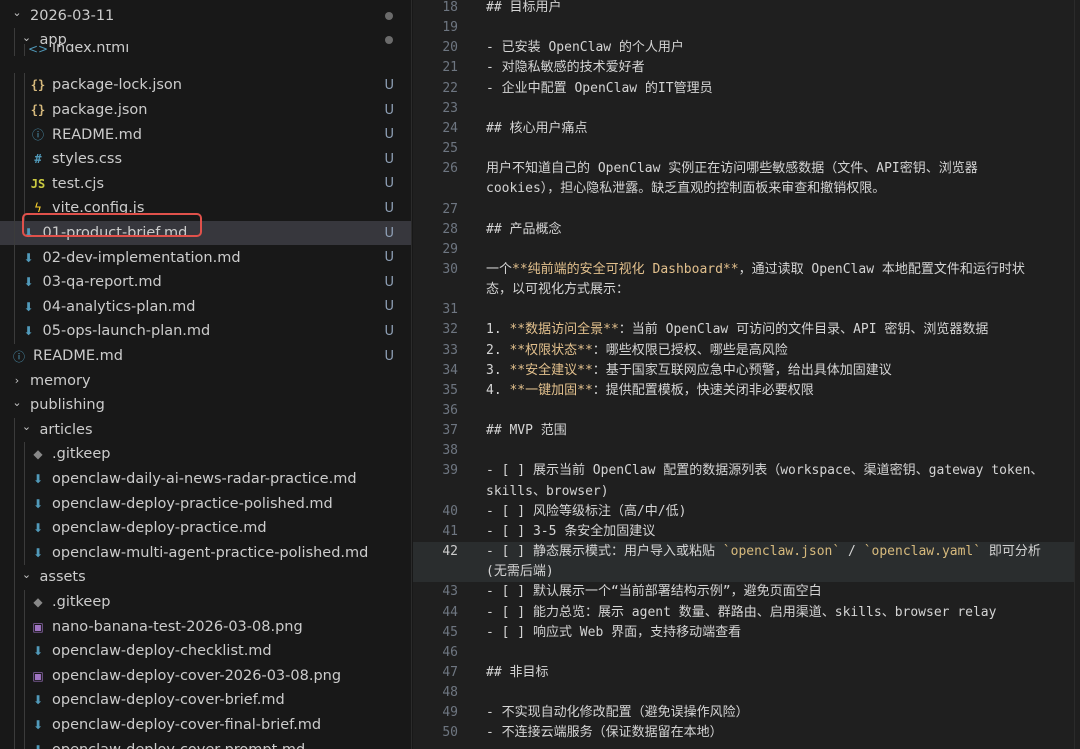  What do you see at coordinates (205, 307) in the screenshot?
I see `tree-file: ⬇ 04-analytics-plan.md U` at bounding box center [205, 307].